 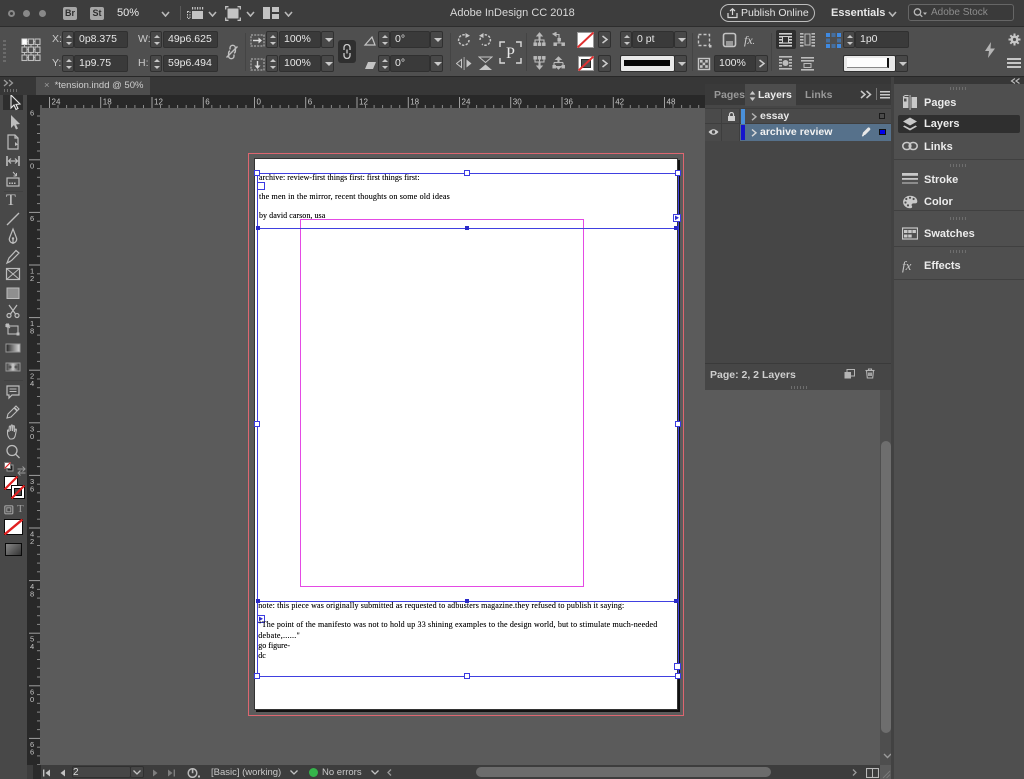 I want to click on svg-text: 36, so click(x=568, y=102).